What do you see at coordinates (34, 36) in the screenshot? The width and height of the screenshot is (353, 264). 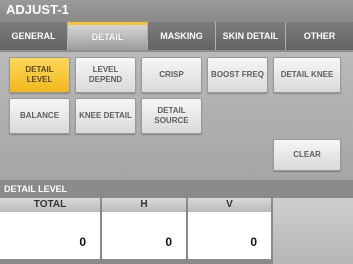 I see `tab-general: GENERAL` at bounding box center [34, 36].